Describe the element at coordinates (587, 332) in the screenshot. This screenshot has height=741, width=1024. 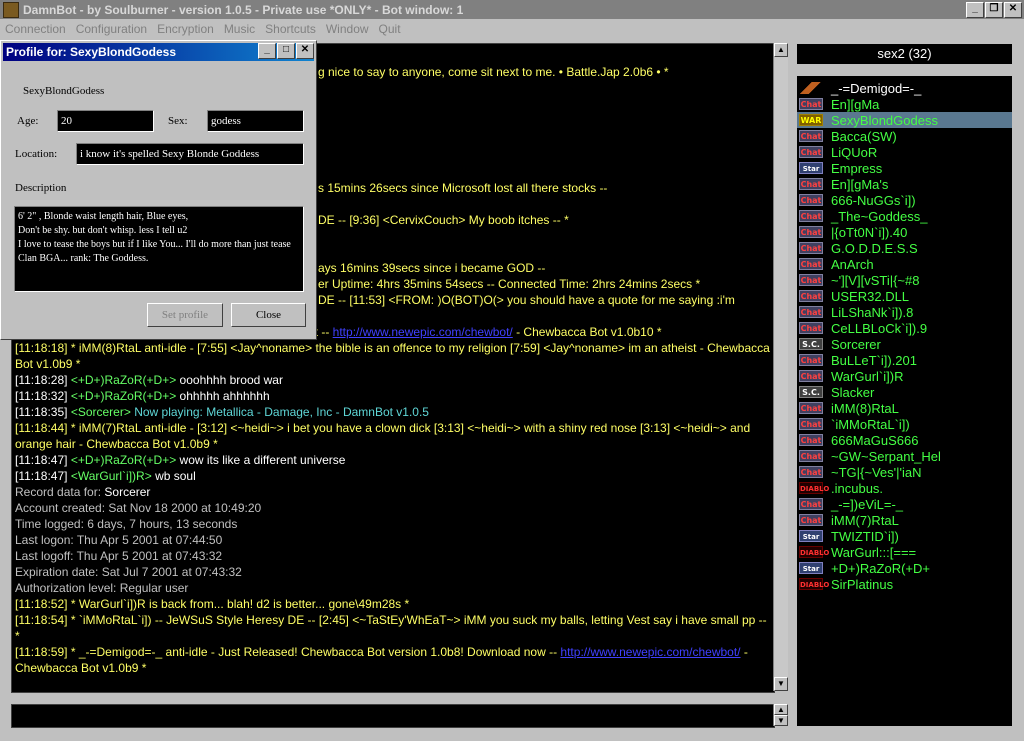
I see `chat-text: - Chewbacca Bot v1.0b10 *` at that location.